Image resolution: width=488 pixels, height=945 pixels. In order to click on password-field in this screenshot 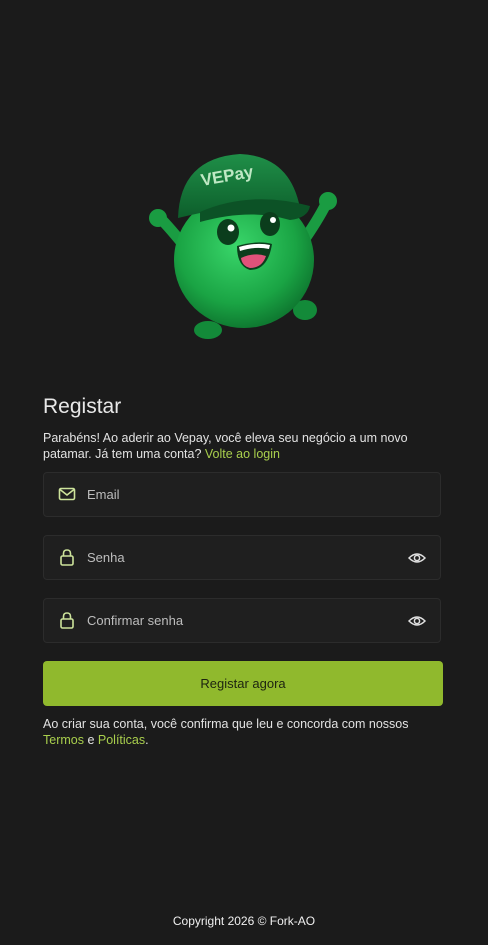, I will do `click(242, 557)`.